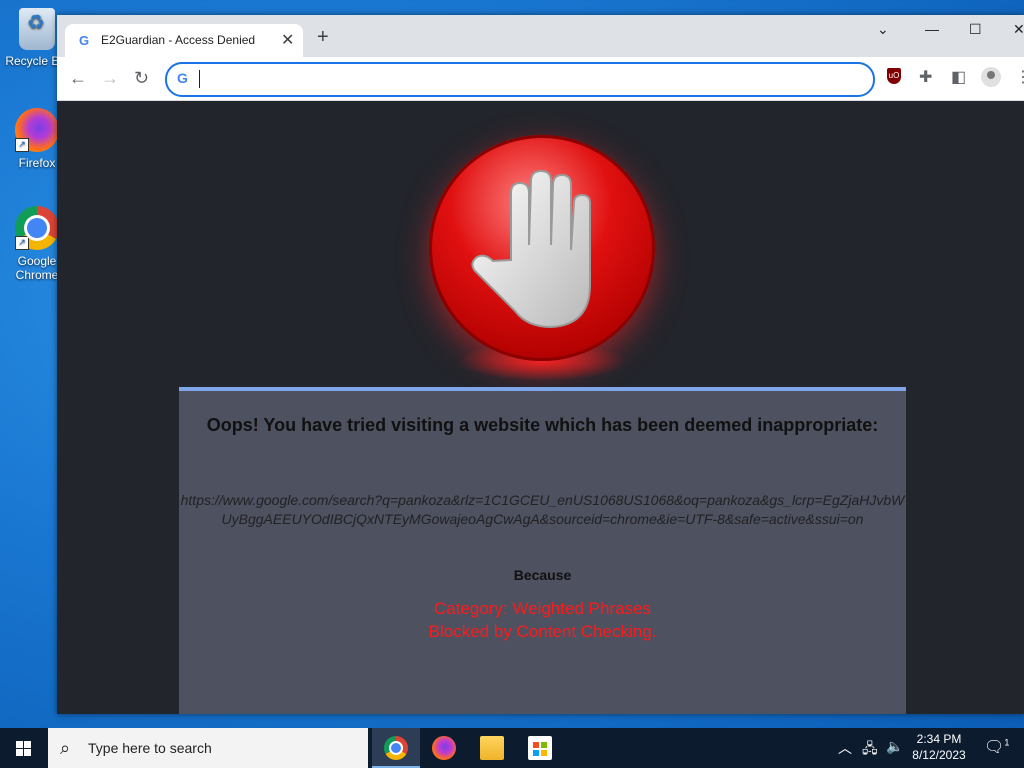  I want to click on recycle-bin-icon, so click(37, 29).